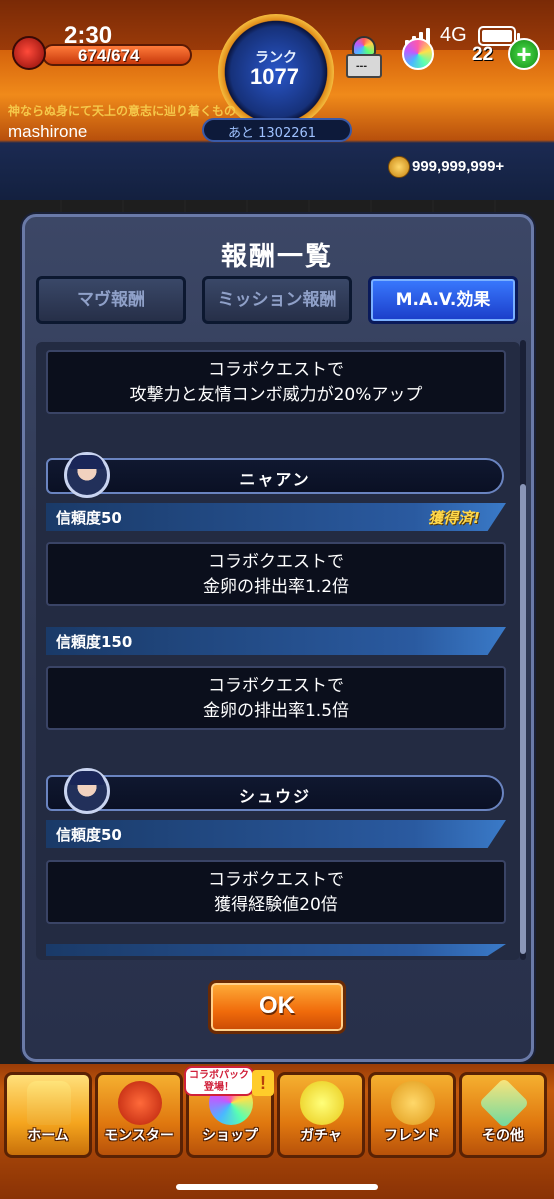  What do you see at coordinates (277, 300) in the screenshot?
I see `tab-mission-reward: ミッション報酬` at bounding box center [277, 300].